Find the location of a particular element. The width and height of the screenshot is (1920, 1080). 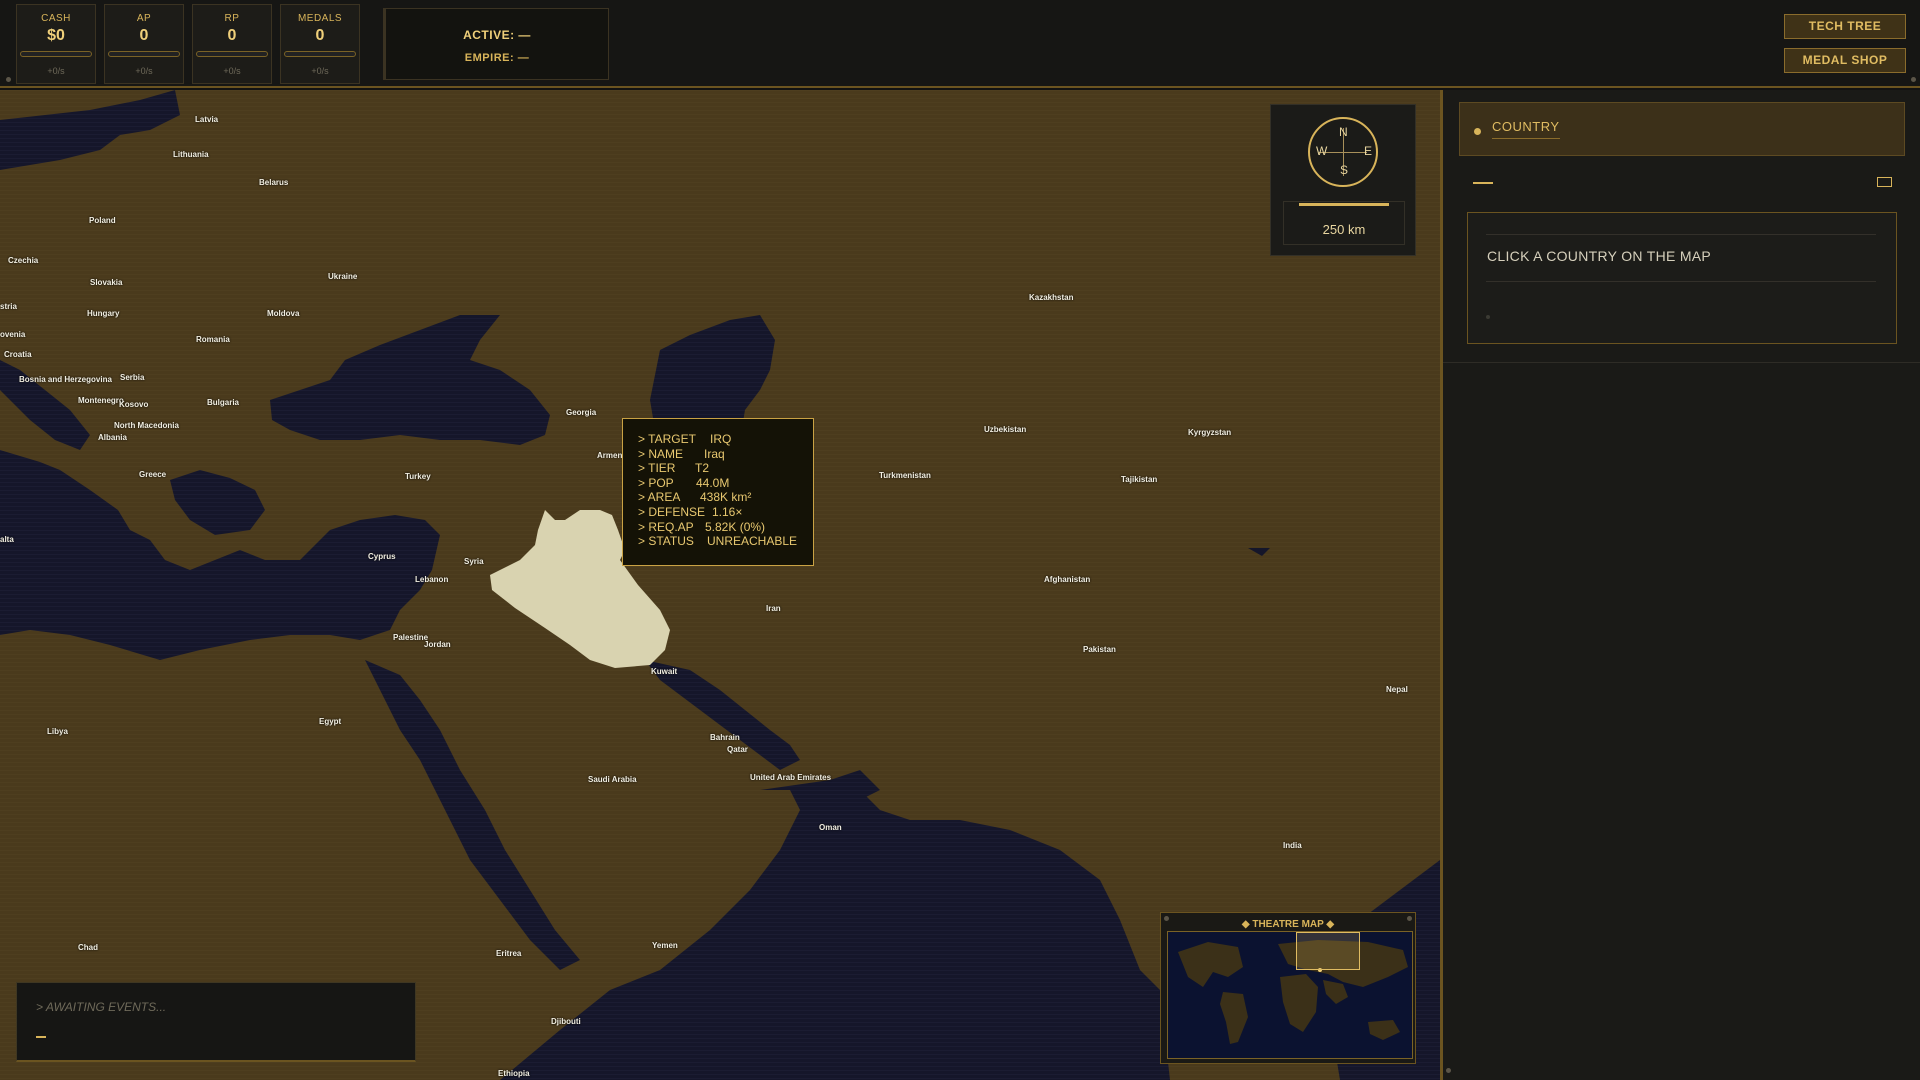

country-label: Cyprus is located at coordinates (382, 556).